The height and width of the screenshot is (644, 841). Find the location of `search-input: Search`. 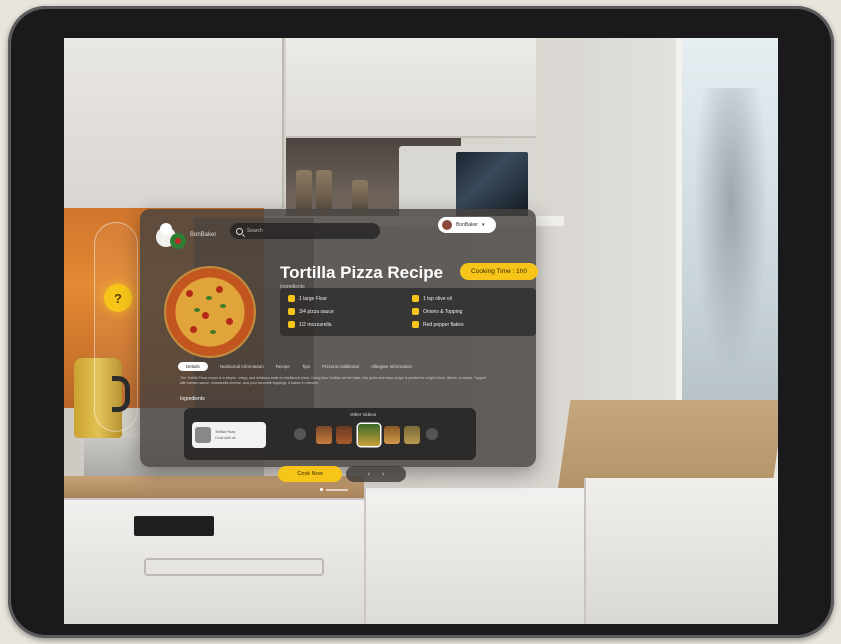

search-input: Search is located at coordinates (305, 231).